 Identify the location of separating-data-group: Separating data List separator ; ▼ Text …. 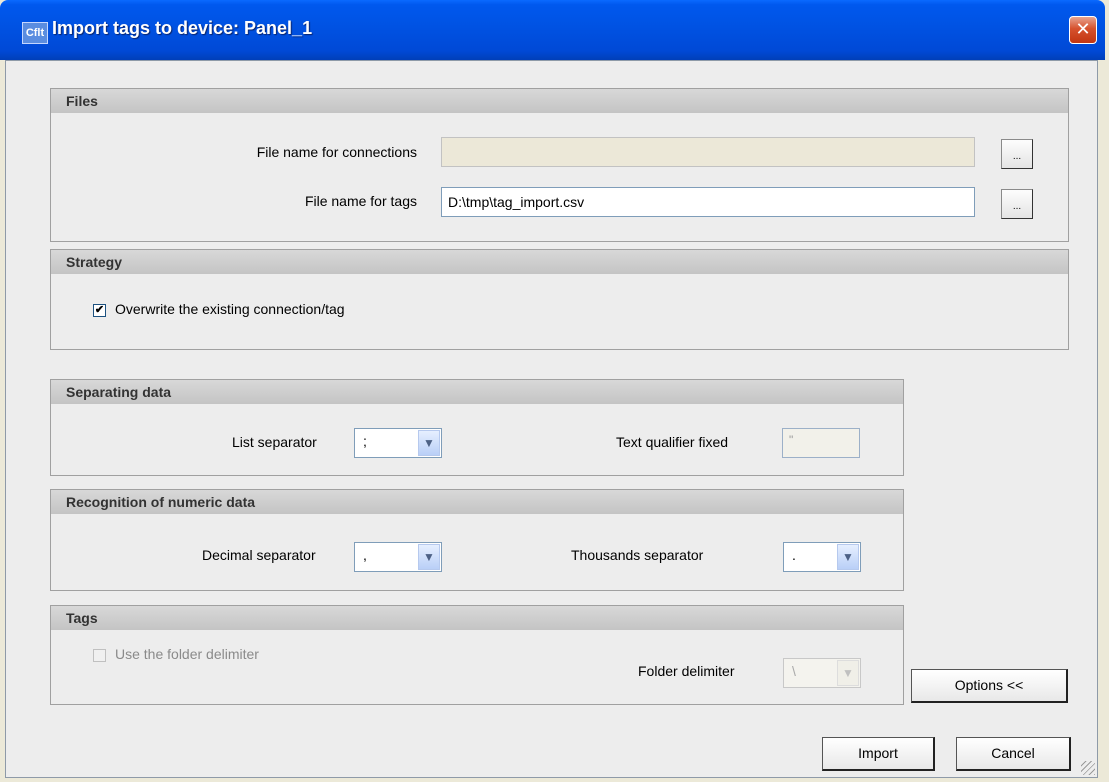
(477, 427).